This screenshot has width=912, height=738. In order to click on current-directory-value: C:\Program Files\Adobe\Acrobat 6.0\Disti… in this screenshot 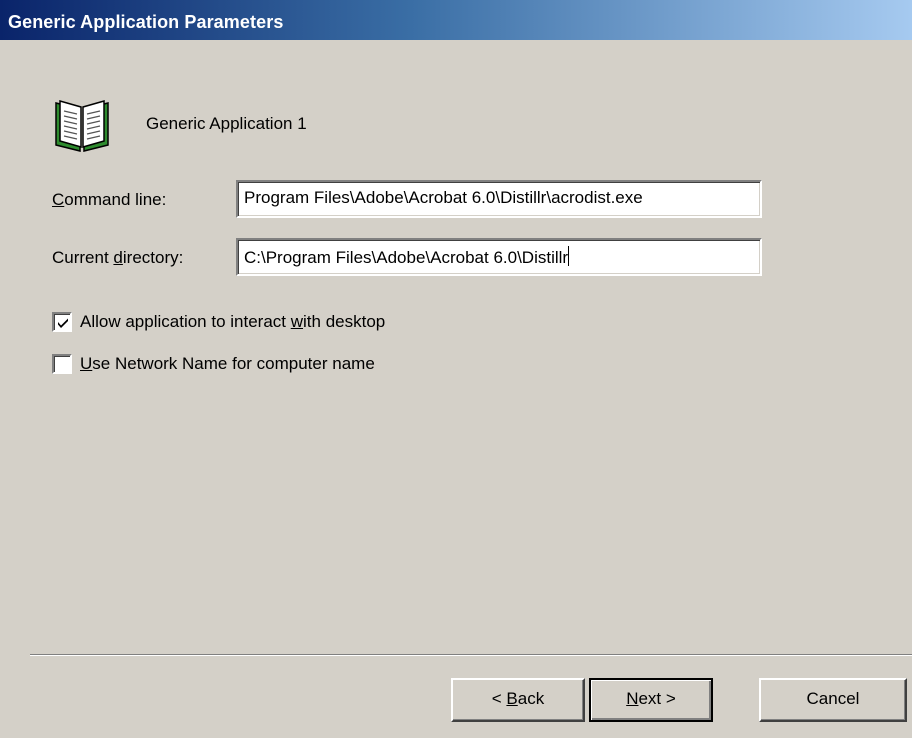, I will do `click(406, 257)`.